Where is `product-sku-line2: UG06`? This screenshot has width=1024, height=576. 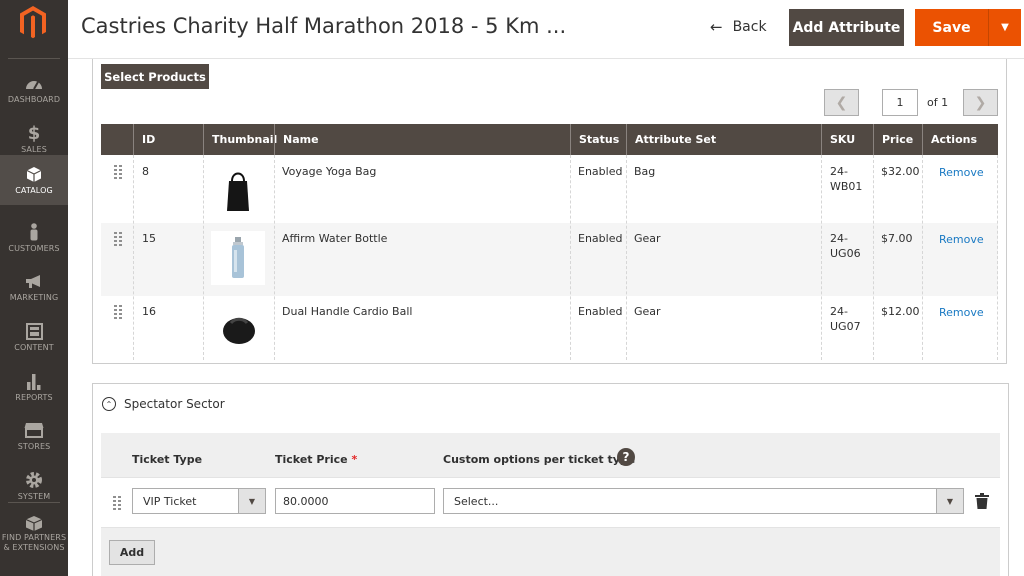
product-sku-line2: UG06 is located at coordinates (845, 253).